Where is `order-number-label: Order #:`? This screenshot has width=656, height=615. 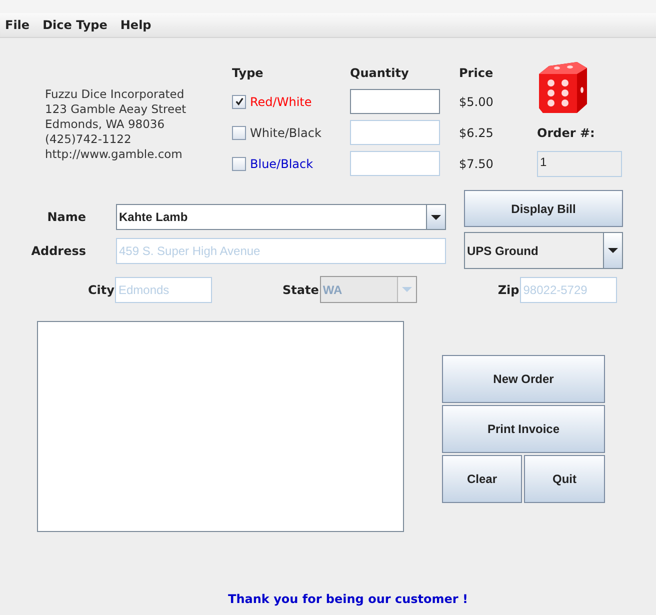
order-number-label: Order #: is located at coordinates (566, 133).